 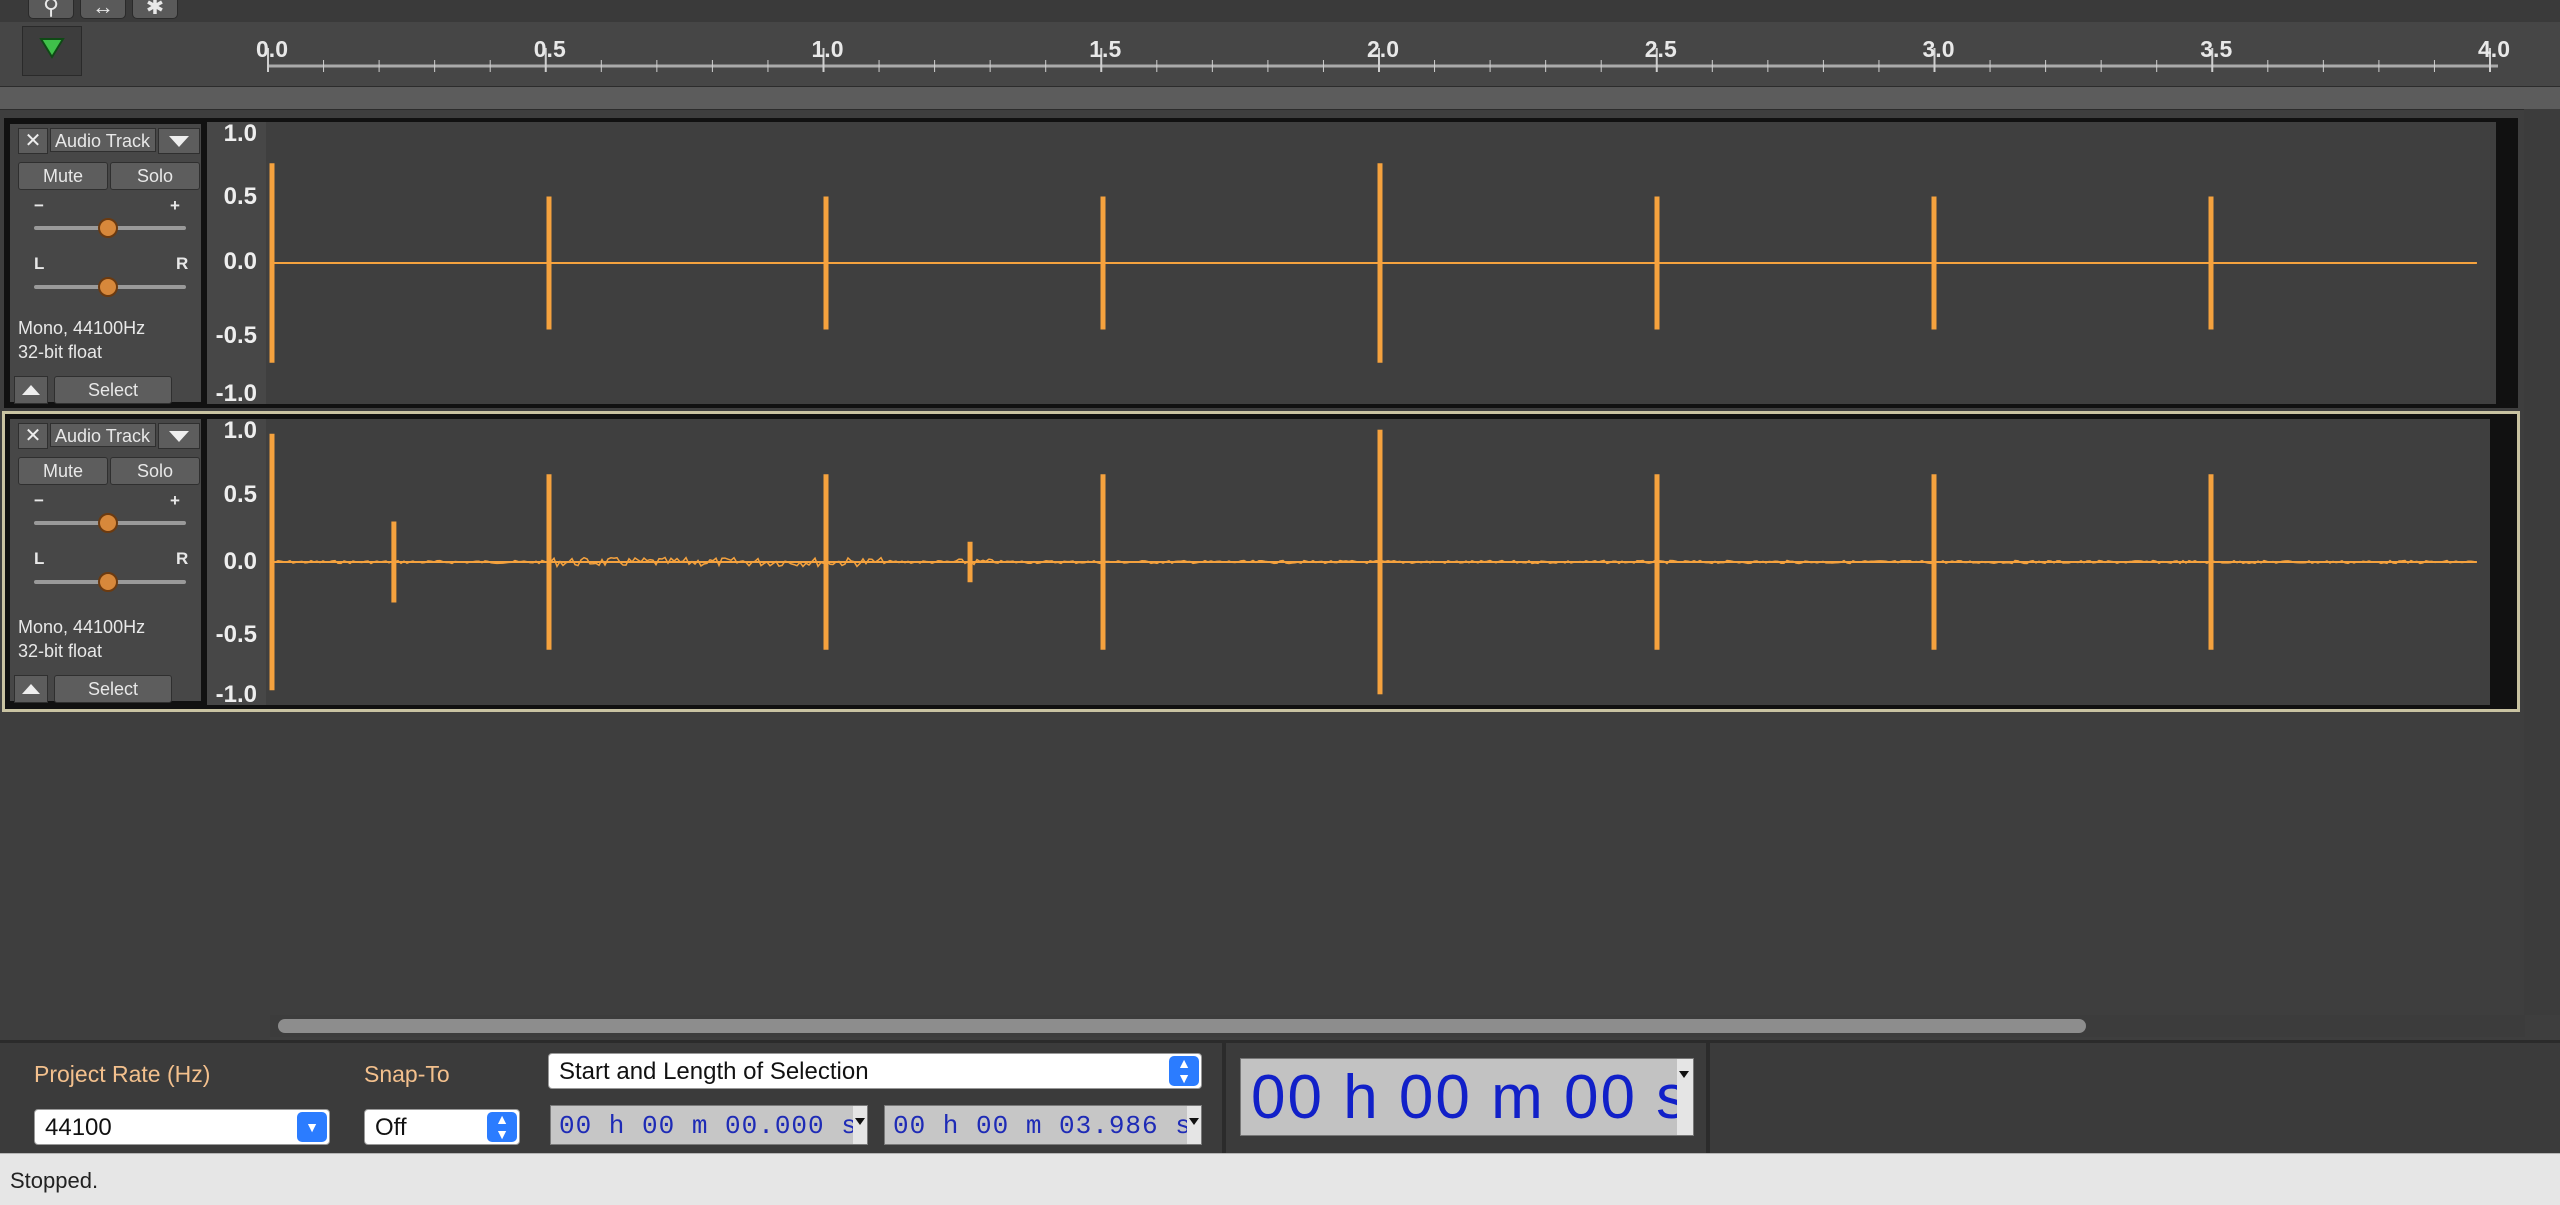 What do you see at coordinates (103, 9) in the screenshot?
I see `timeshift-tool-icon: ↔` at bounding box center [103, 9].